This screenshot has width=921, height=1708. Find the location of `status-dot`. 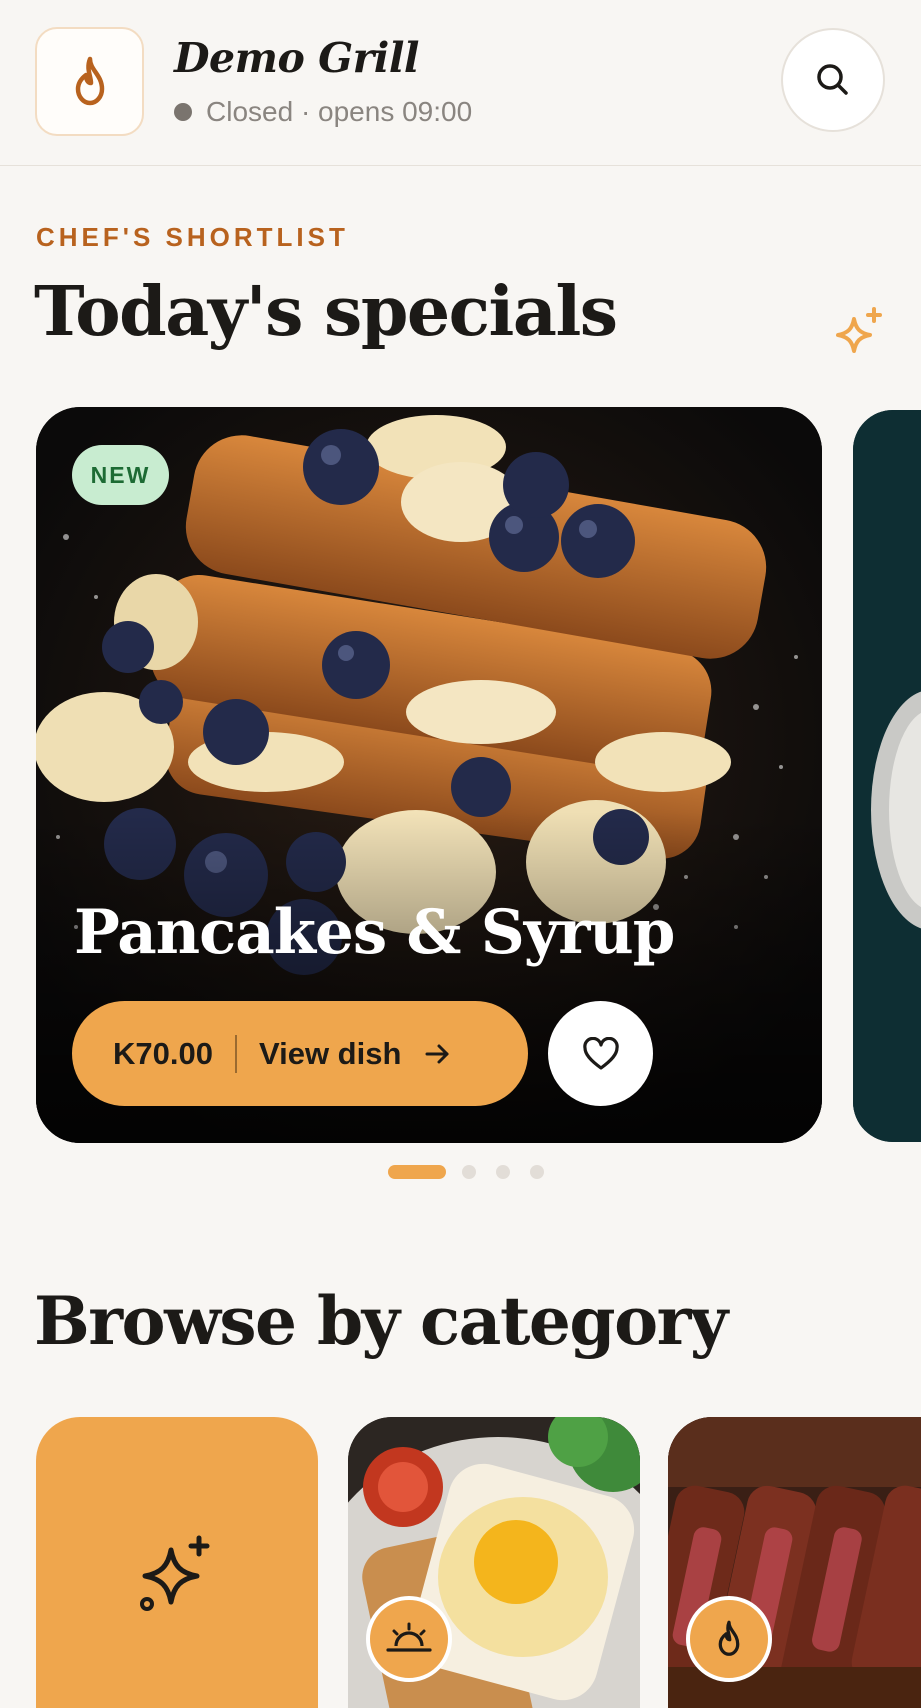

status-dot is located at coordinates (183, 112).